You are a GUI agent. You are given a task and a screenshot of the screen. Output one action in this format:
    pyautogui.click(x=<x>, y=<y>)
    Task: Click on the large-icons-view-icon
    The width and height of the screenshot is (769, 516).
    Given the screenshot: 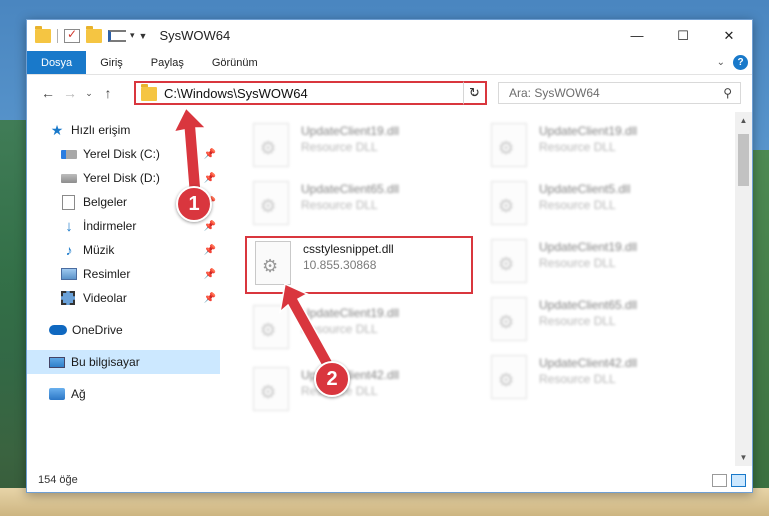 What is the action you would take?
    pyautogui.click(x=738, y=480)
    